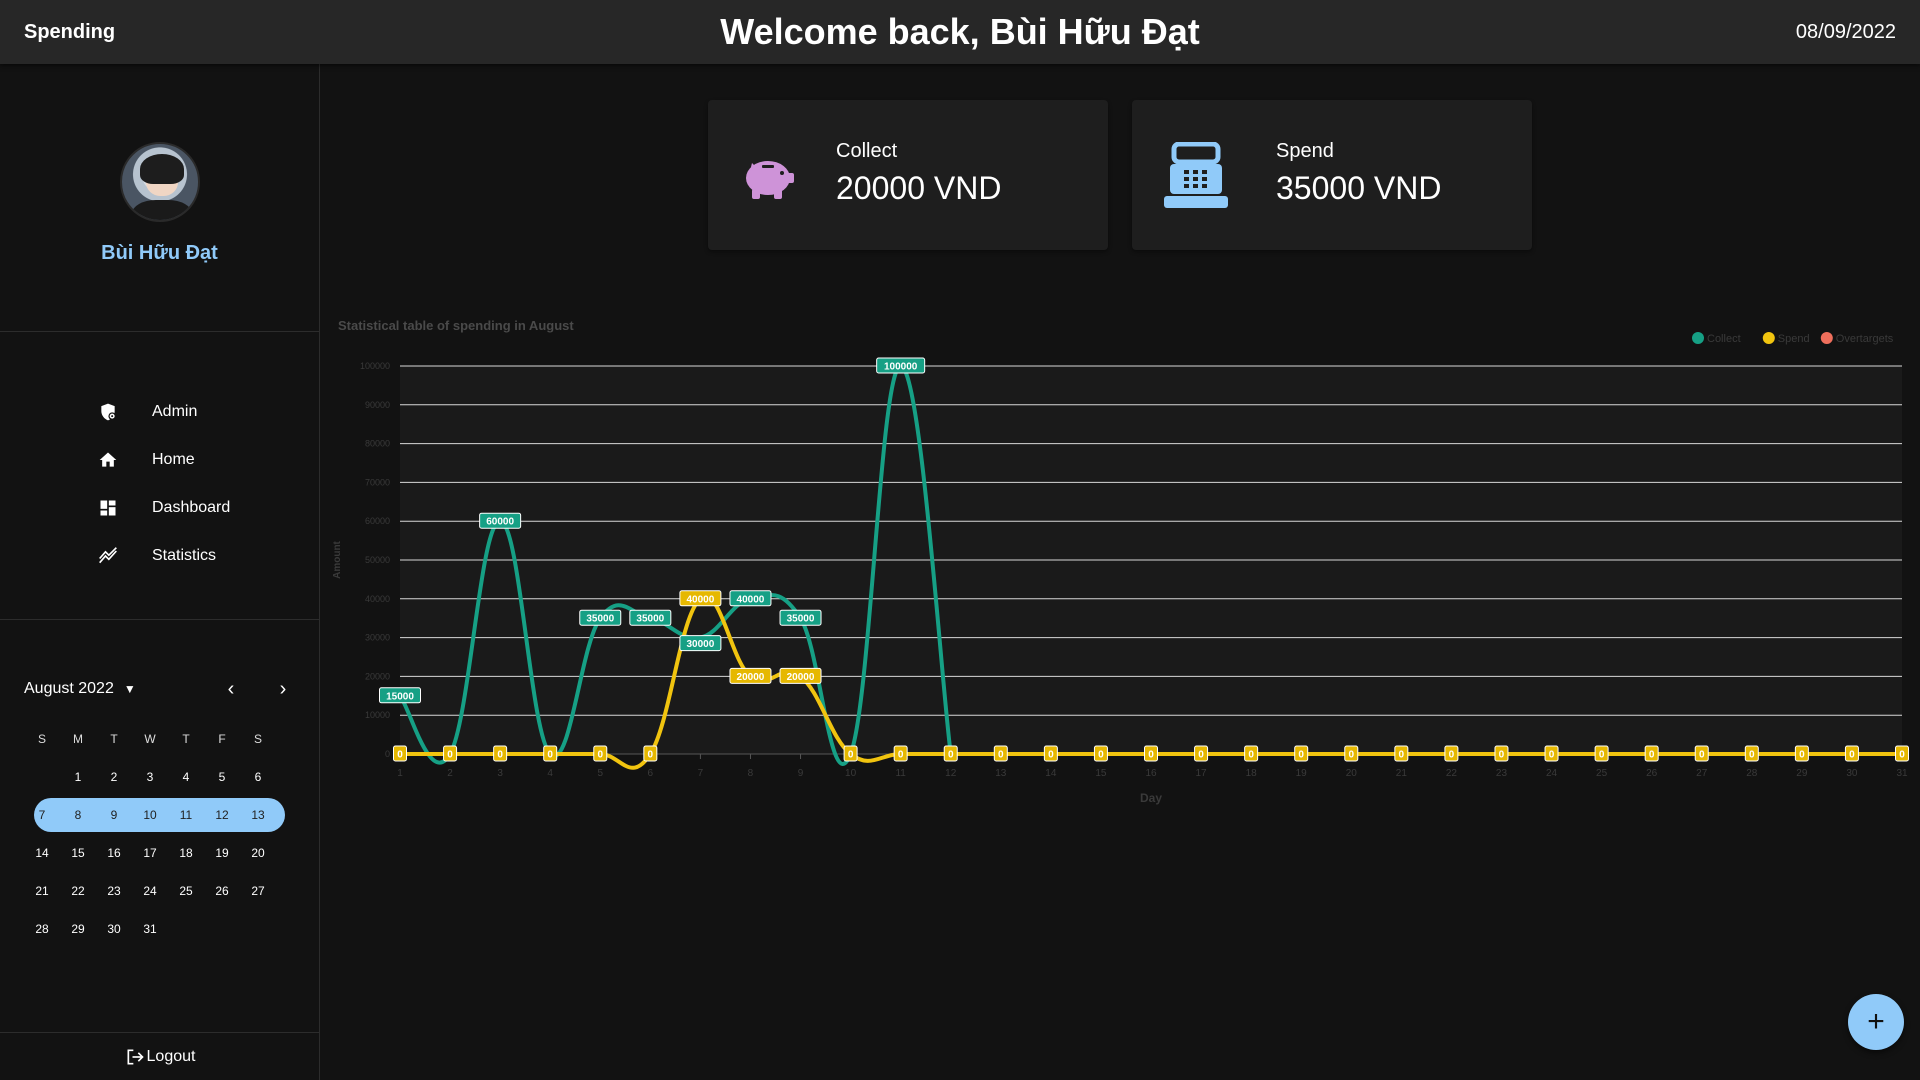 Image resolution: width=1920 pixels, height=1080 pixels. What do you see at coordinates (114, 815) in the screenshot?
I see `calendar-day: 9` at bounding box center [114, 815].